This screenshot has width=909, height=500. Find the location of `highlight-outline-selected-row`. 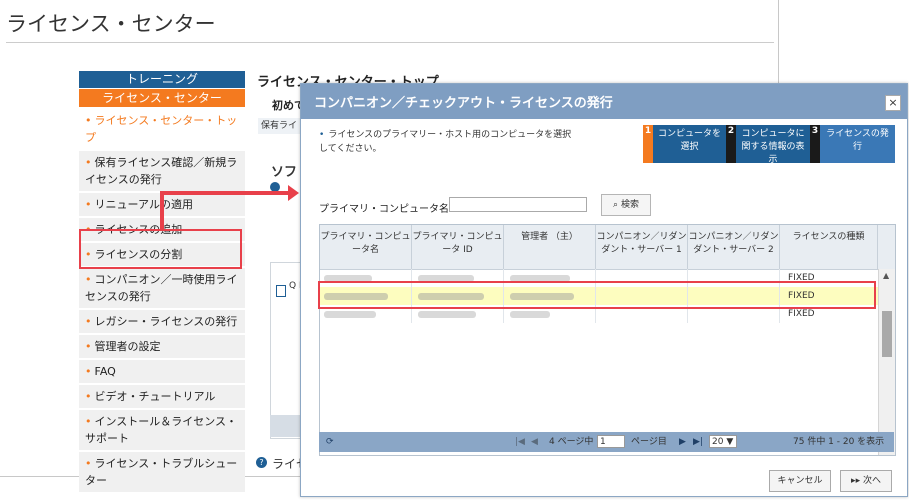

highlight-outline-selected-row is located at coordinates (597, 295).